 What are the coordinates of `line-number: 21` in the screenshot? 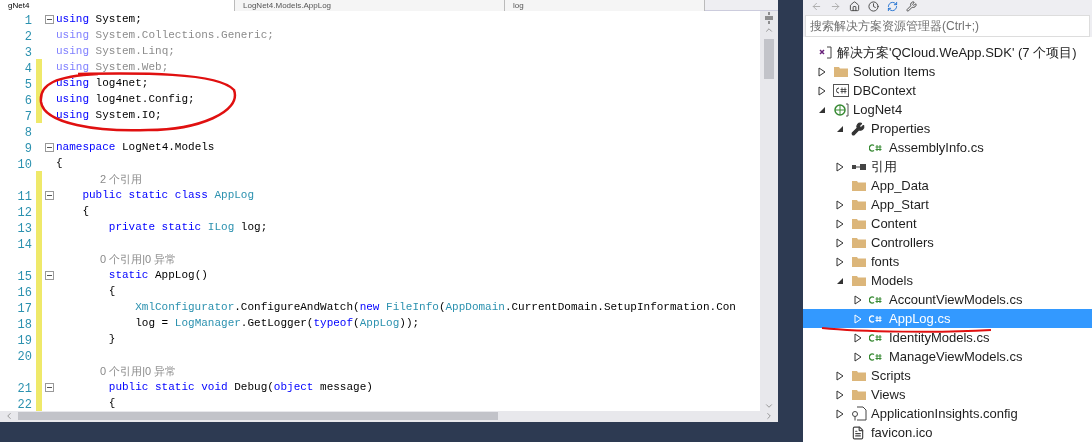 It's located at (24, 389).